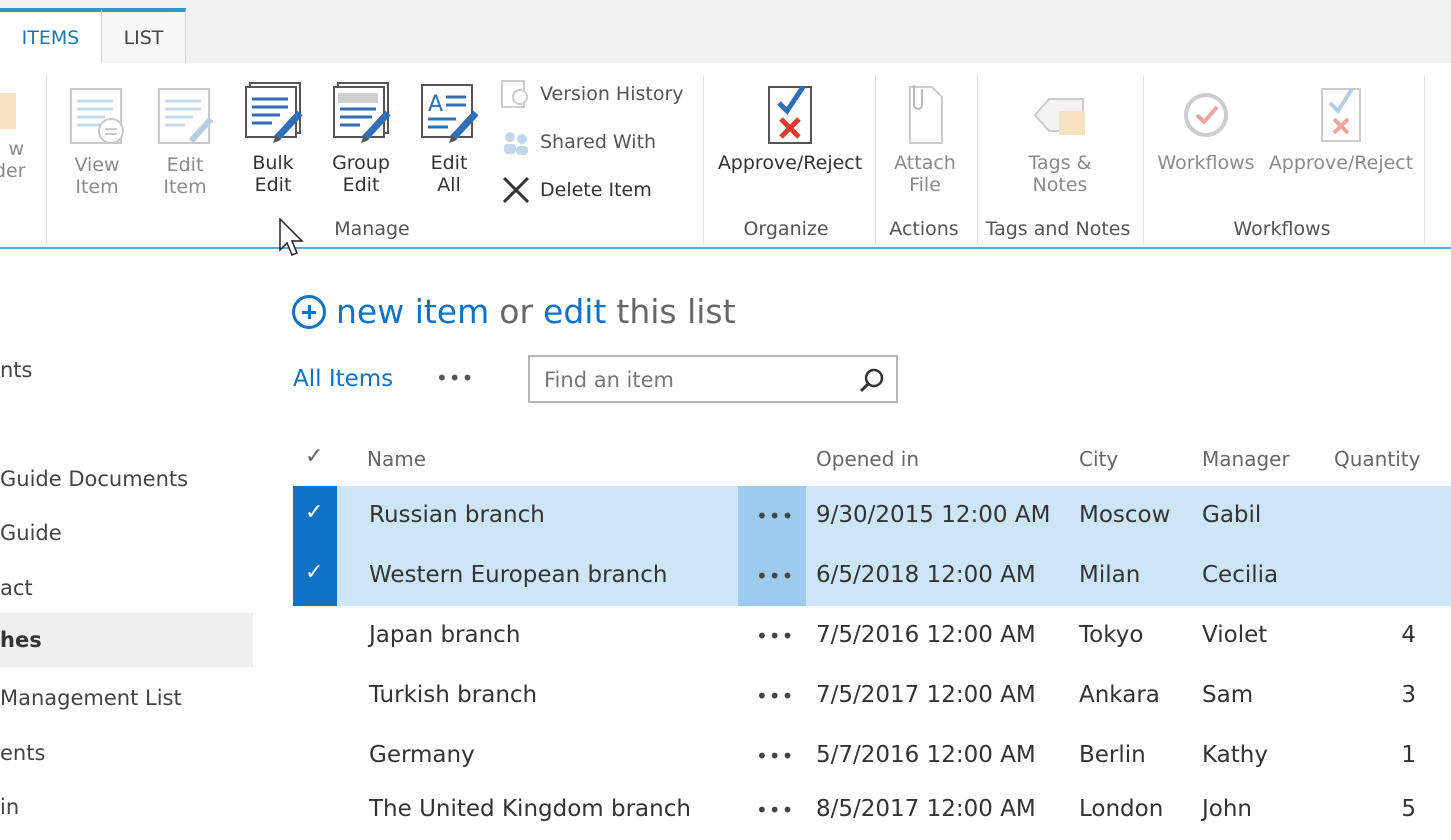 This screenshot has height=840, width=1451. What do you see at coordinates (126, 640) in the screenshot?
I see `nav-item-selected: hes` at bounding box center [126, 640].